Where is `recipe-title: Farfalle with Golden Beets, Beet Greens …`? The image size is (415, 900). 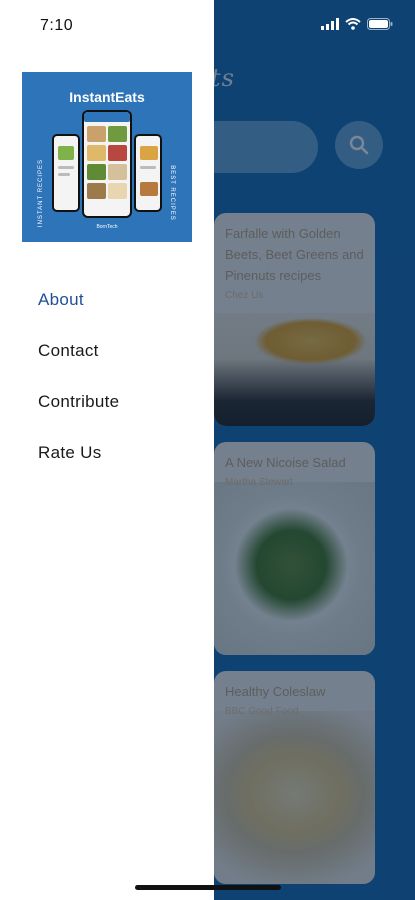 recipe-title: Farfalle with Golden Beets, Beet Greens … is located at coordinates (294, 254).